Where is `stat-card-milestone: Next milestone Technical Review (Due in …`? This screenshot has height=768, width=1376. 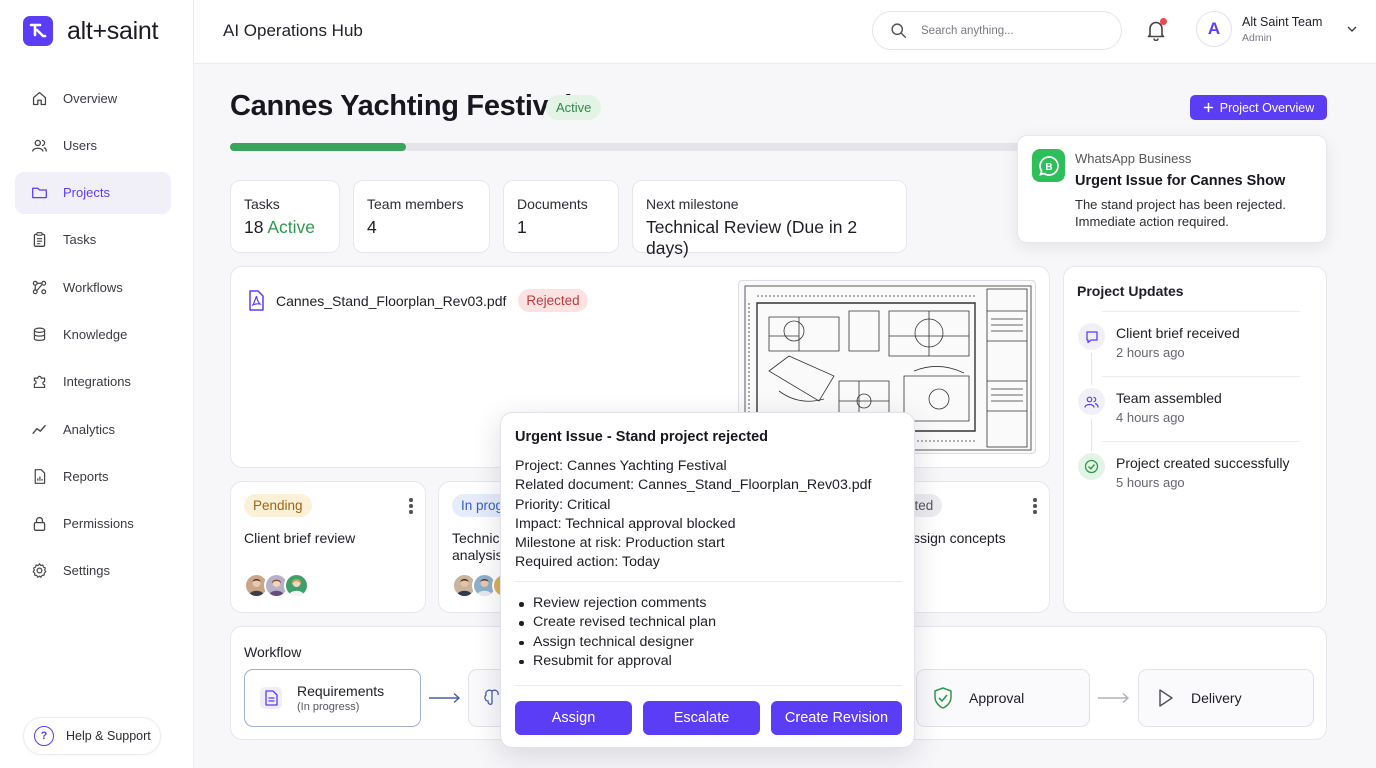
stat-card-milestone: Next milestone Technical Review (Due in … is located at coordinates (769, 219).